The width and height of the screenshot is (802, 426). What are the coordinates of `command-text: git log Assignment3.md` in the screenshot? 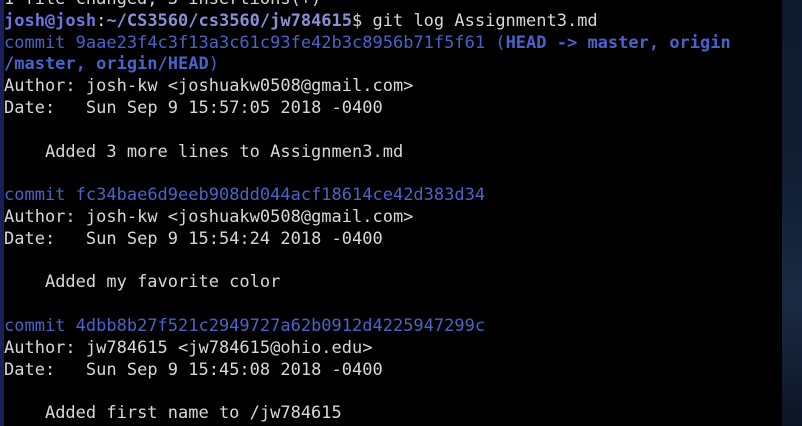 It's located at (480, 20).